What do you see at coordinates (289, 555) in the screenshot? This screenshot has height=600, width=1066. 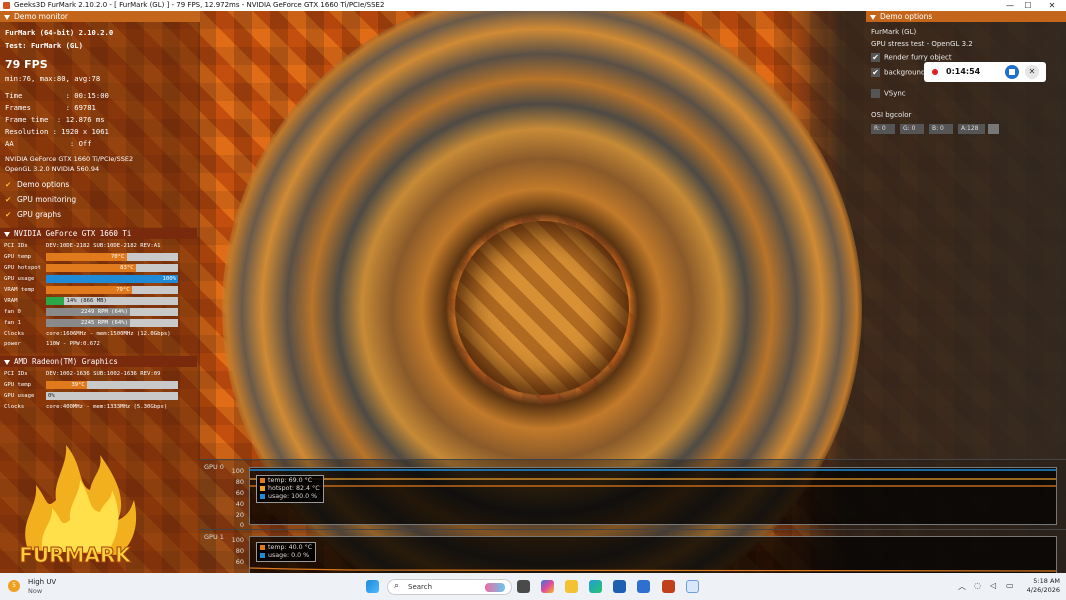 I see `legend-text: usage: 0.0 %` at bounding box center [289, 555].